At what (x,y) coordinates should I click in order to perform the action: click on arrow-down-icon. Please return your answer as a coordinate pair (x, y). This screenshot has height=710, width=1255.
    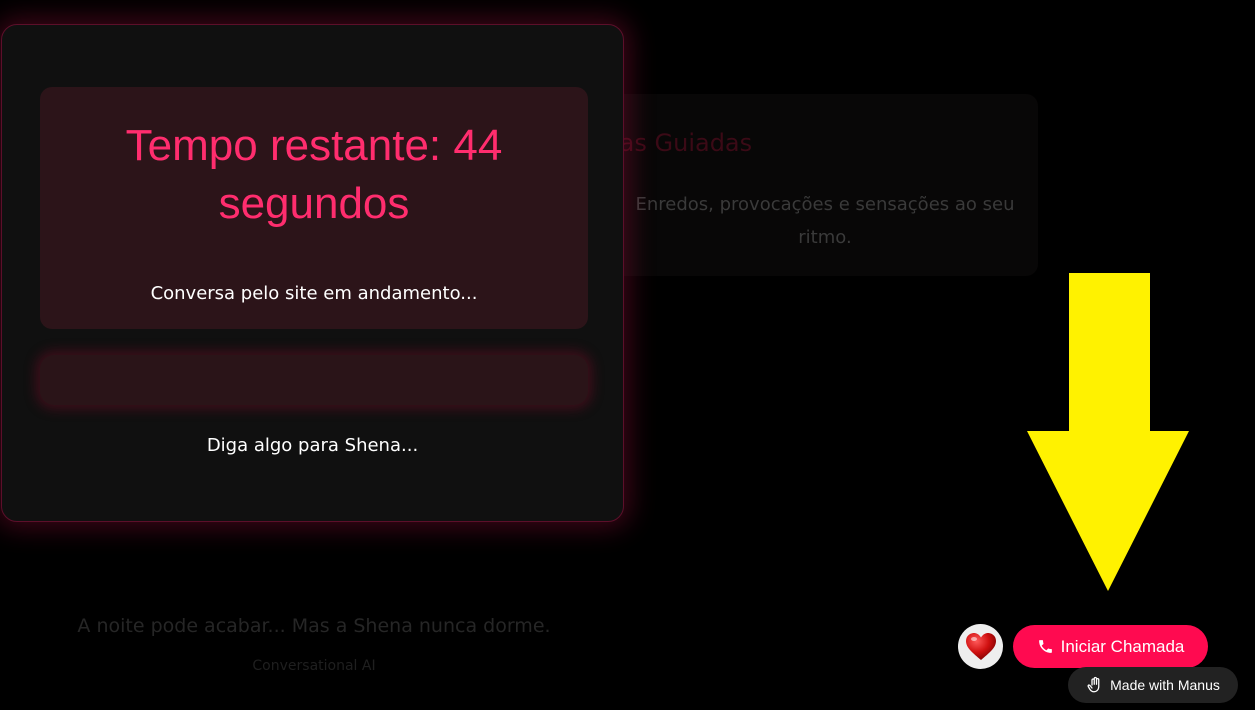
    Looking at the image, I should click on (1108, 432).